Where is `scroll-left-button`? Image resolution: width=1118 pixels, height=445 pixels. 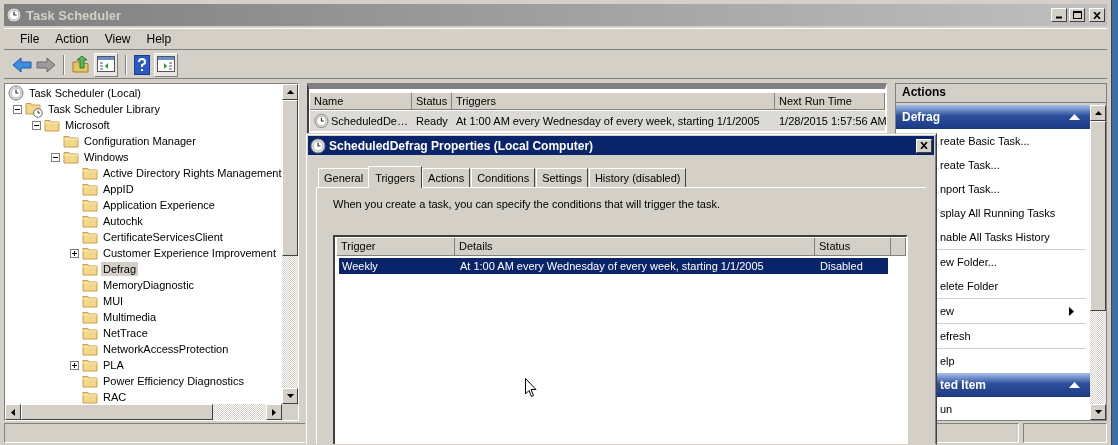
scroll-left-button is located at coordinates (13, 412).